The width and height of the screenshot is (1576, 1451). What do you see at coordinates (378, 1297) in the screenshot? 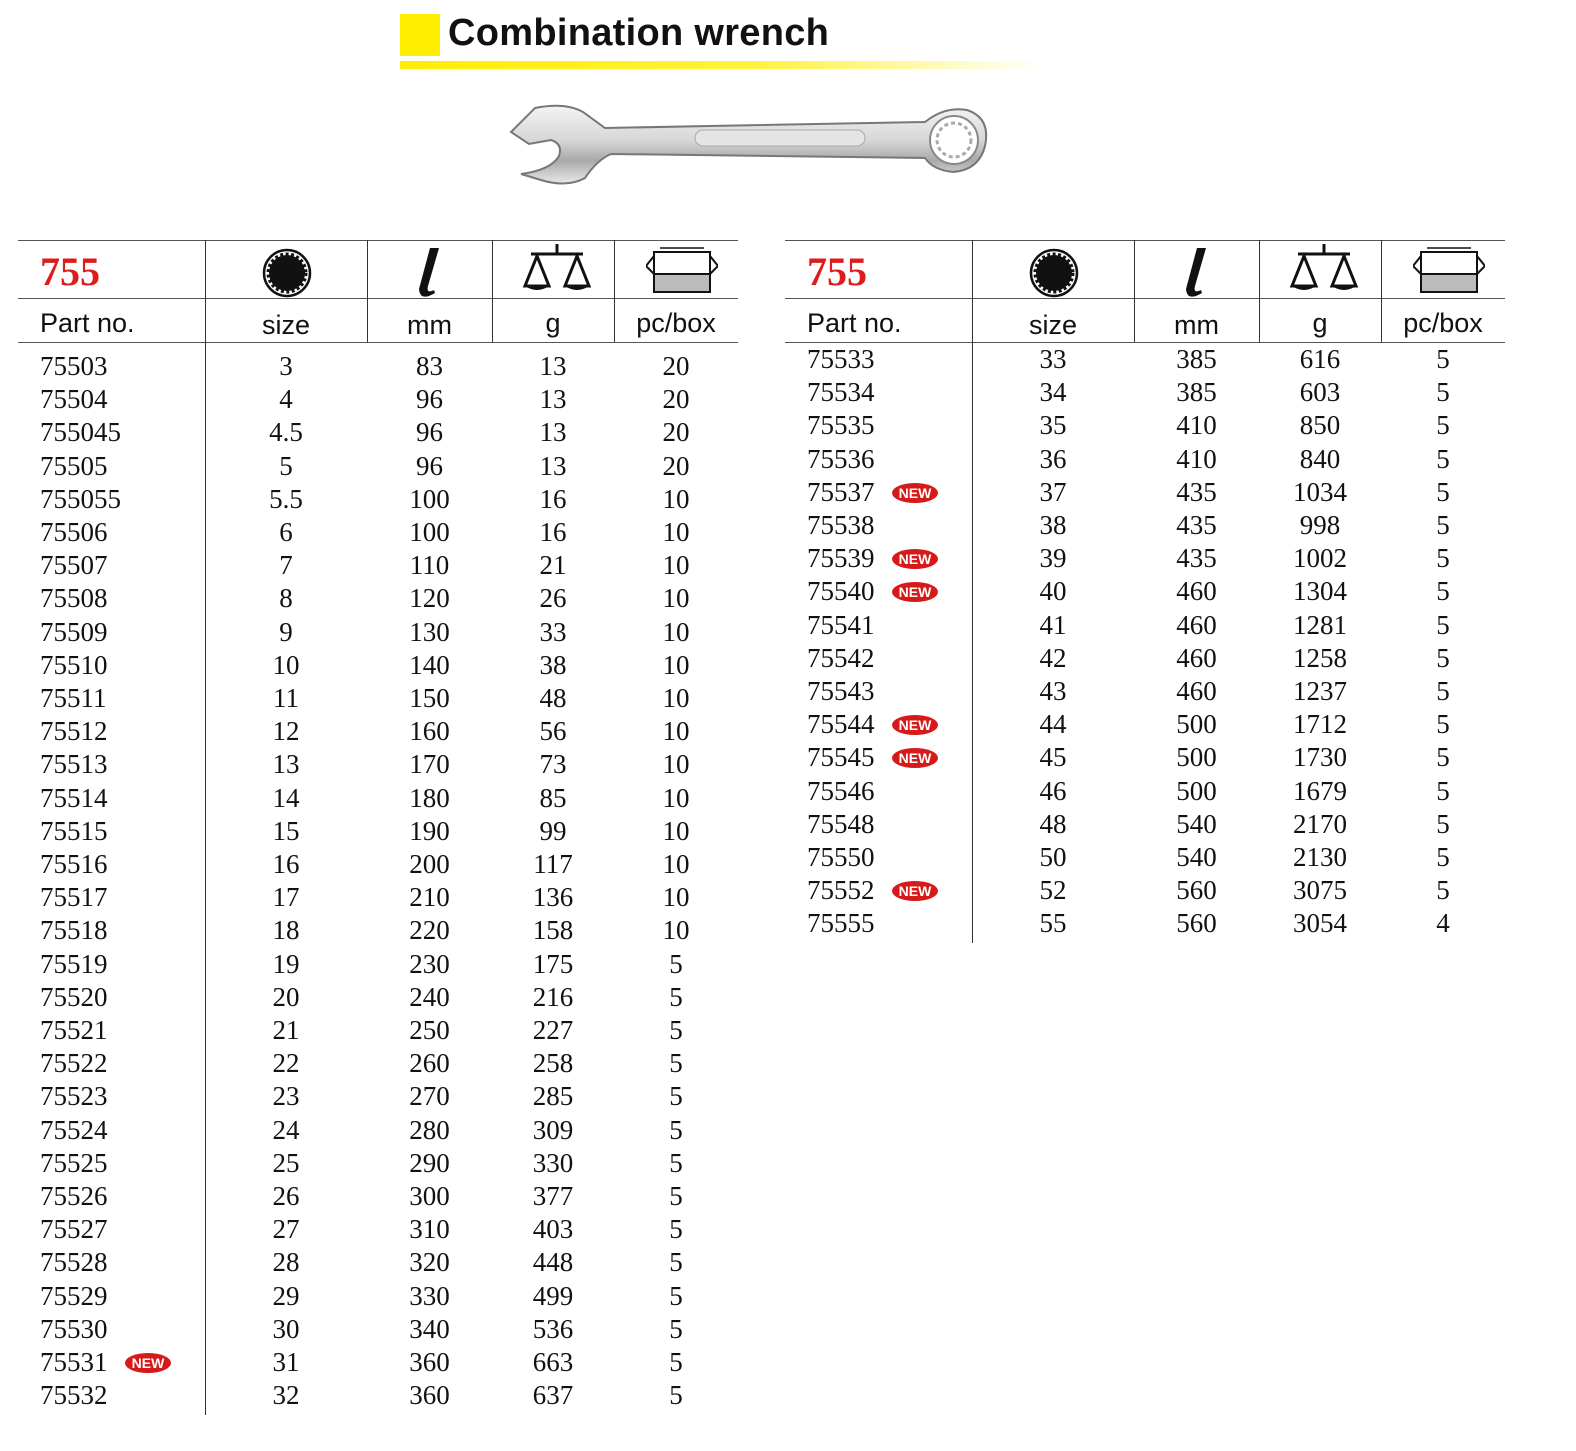
I see `table-row: 75529 29 330 499 5` at bounding box center [378, 1297].